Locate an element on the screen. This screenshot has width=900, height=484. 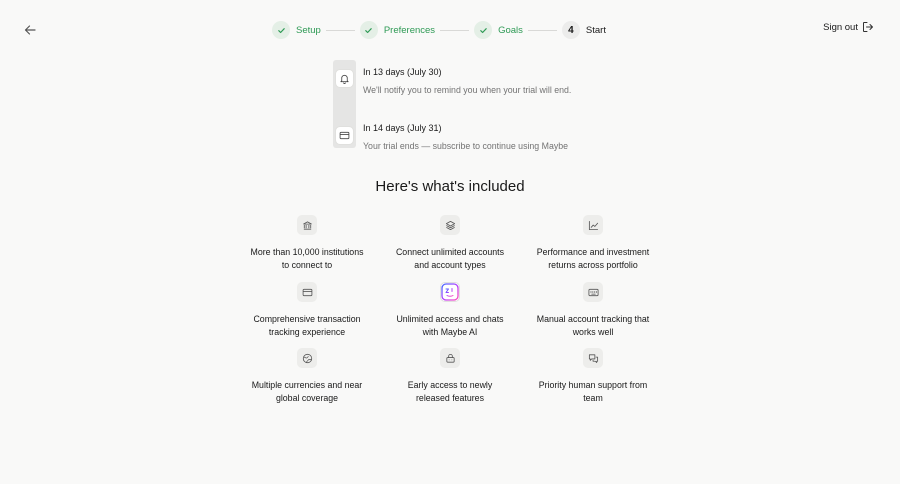
step-label: Start is located at coordinates (595, 30).